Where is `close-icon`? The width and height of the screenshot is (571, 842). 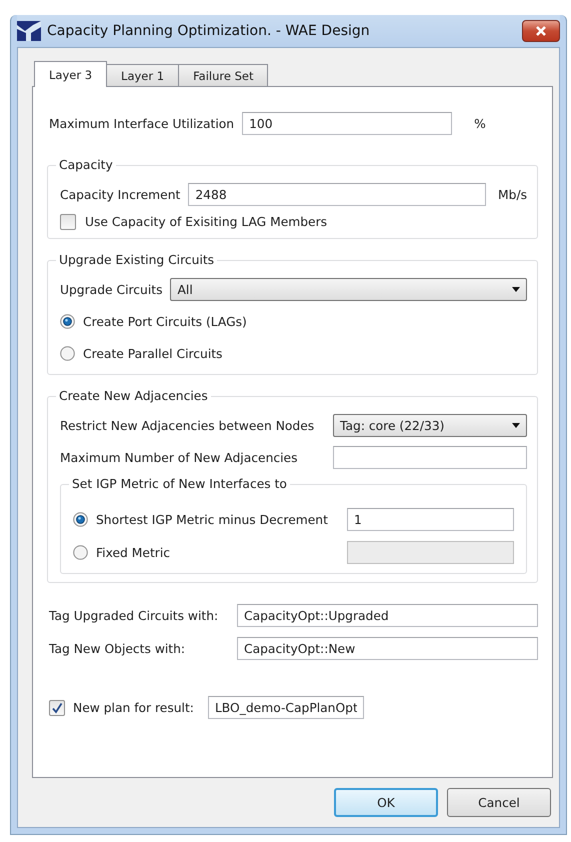
close-icon is located at coordinates (541, 31).